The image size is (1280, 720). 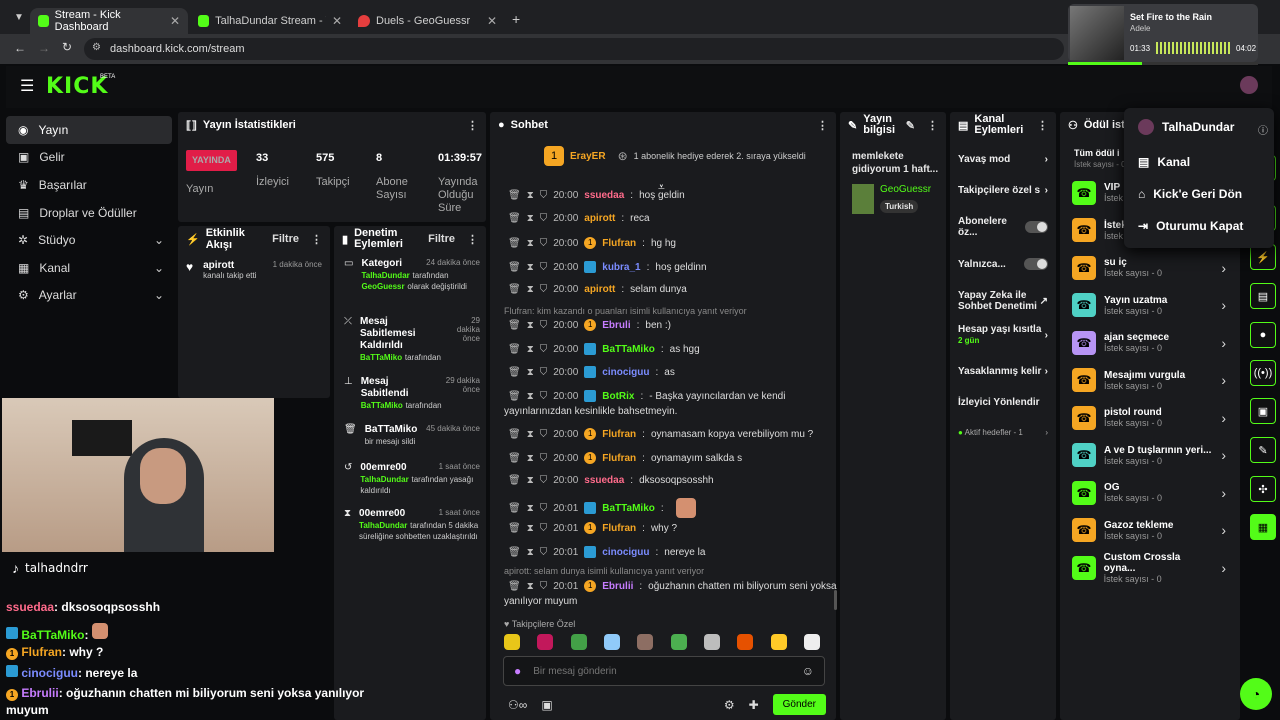 What do you see at coordinates (19, 17) in the screenshot?
I see `tab-list-chevron-icon: ▼` at bounding box center [19, 17].